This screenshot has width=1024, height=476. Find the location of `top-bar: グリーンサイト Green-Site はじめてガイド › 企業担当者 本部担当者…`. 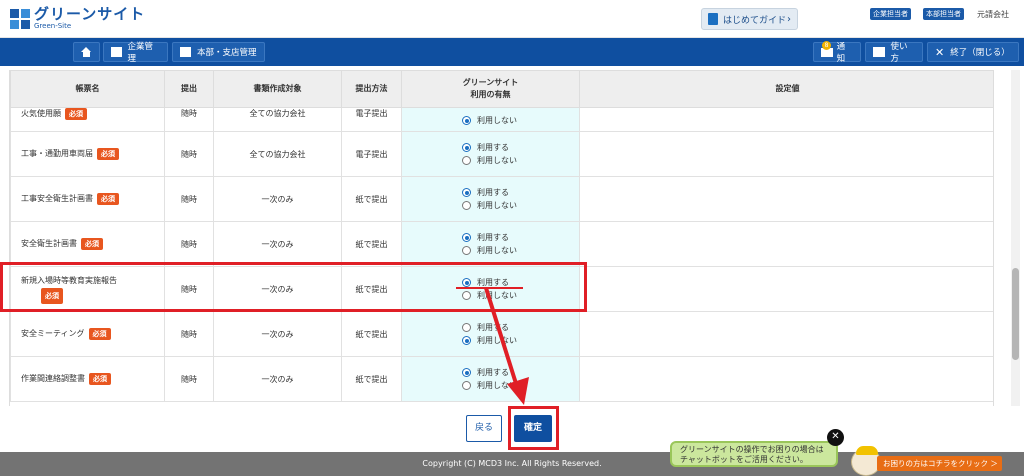

top-bar: グリーンサイト Green-Site はじめてガイド › 企業担当者 本部担当者… is located at coordinates (512, 19).